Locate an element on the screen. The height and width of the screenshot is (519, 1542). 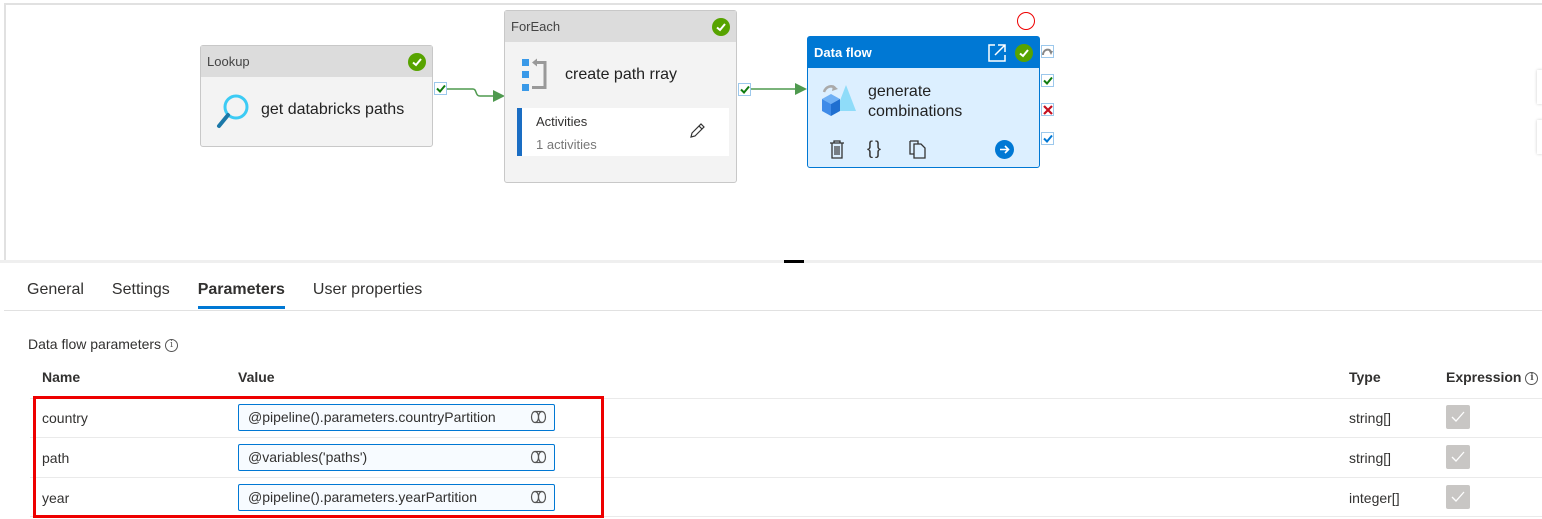
edit-pencil-icon is located at coordinates (697, 131).